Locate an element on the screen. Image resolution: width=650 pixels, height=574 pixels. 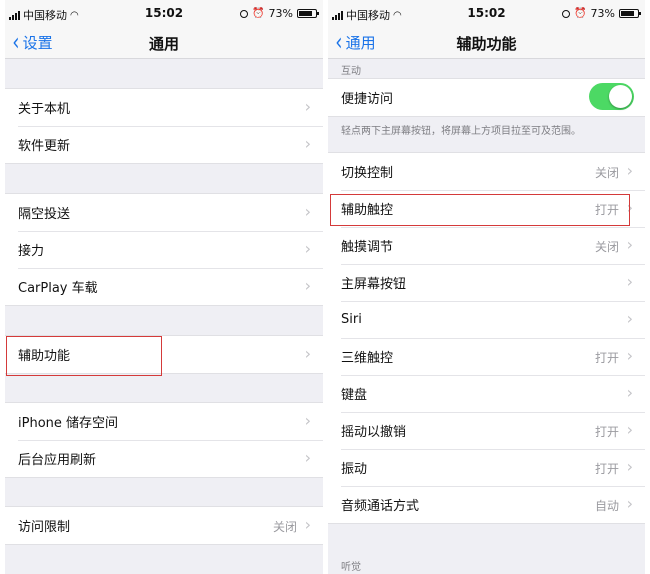
page-title: 辅助功能 is located at coordinates (486, 44).